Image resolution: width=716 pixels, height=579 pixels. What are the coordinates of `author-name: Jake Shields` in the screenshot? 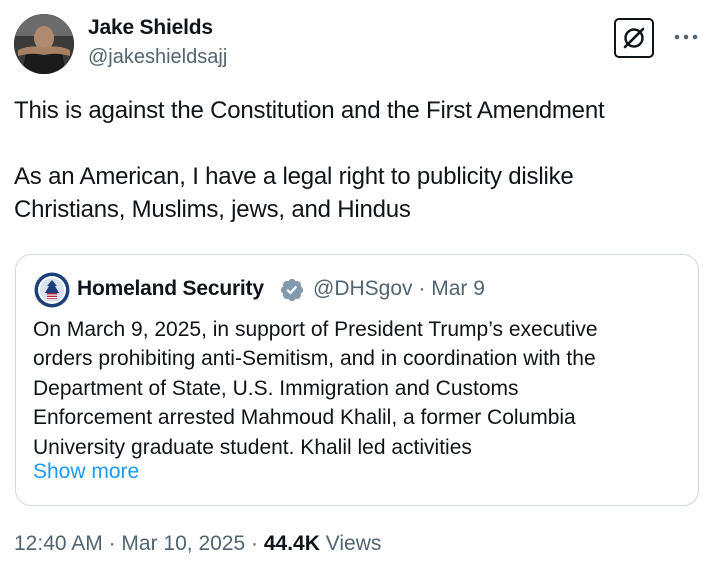 It's located at (150, 28).